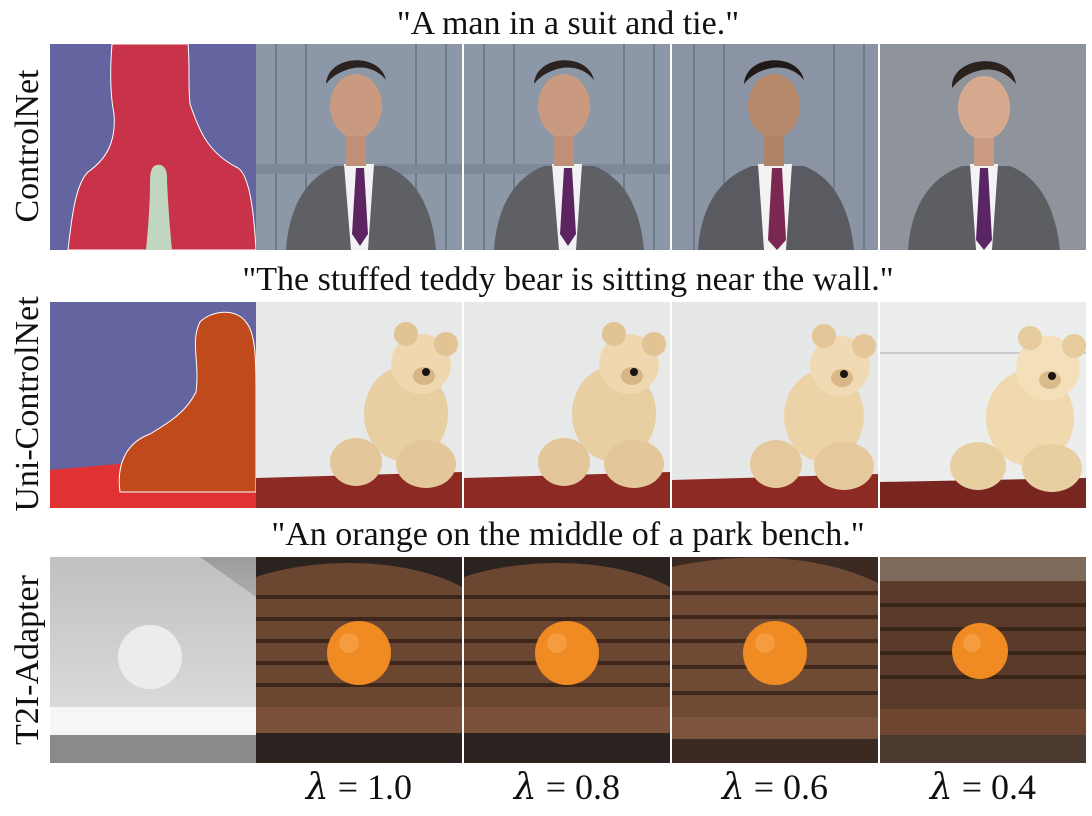 The image size is (1092, 816). I want to click on method-label-uni-controlnet: Uni-ControlNet, so click(27, 404).